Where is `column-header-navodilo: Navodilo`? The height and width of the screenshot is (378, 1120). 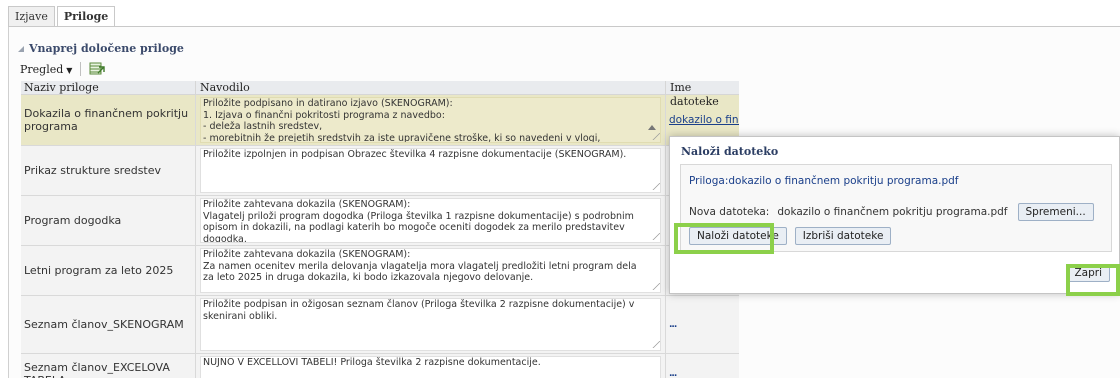
column-header-navodilo: Navodilo is located at coordinates (430, 87).